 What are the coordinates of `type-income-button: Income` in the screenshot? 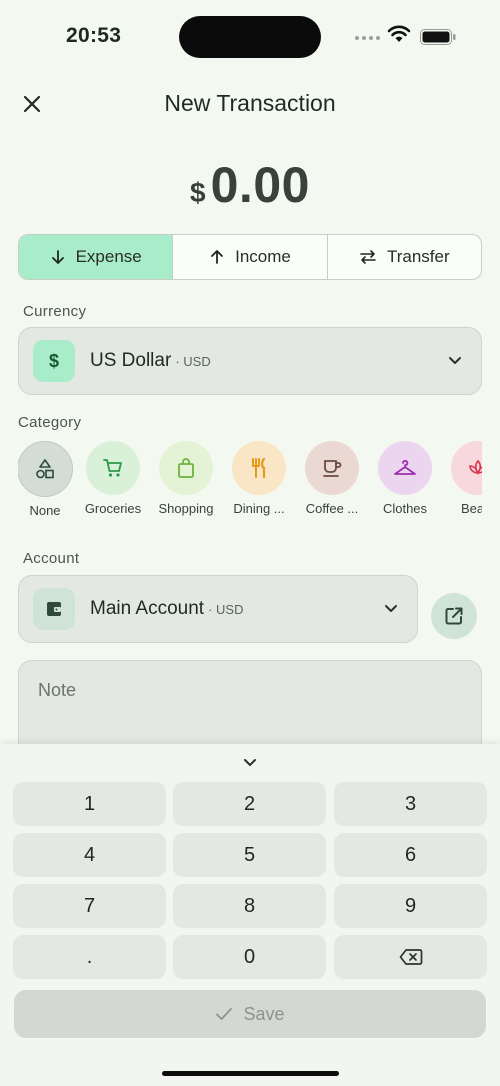 It's located at (250, 257).